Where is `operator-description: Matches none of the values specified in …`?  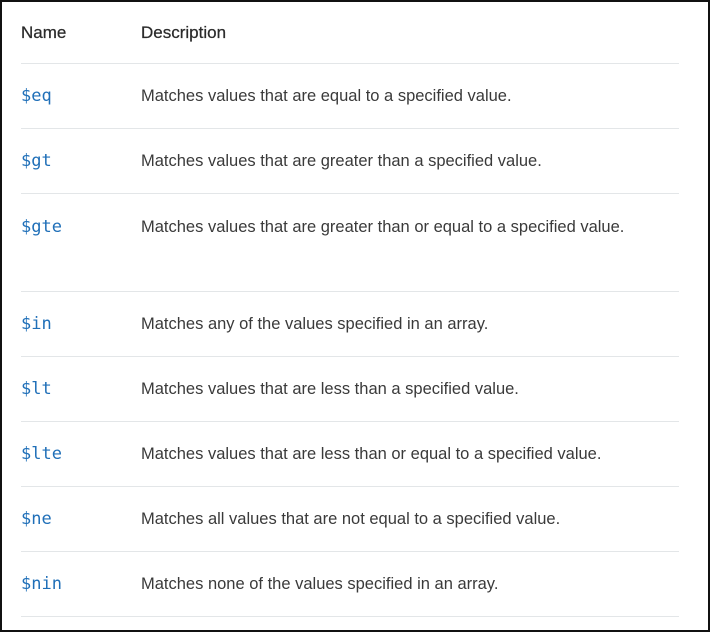 operator-description: Matches none of the values specified in … is located at coordinates (320, 583).